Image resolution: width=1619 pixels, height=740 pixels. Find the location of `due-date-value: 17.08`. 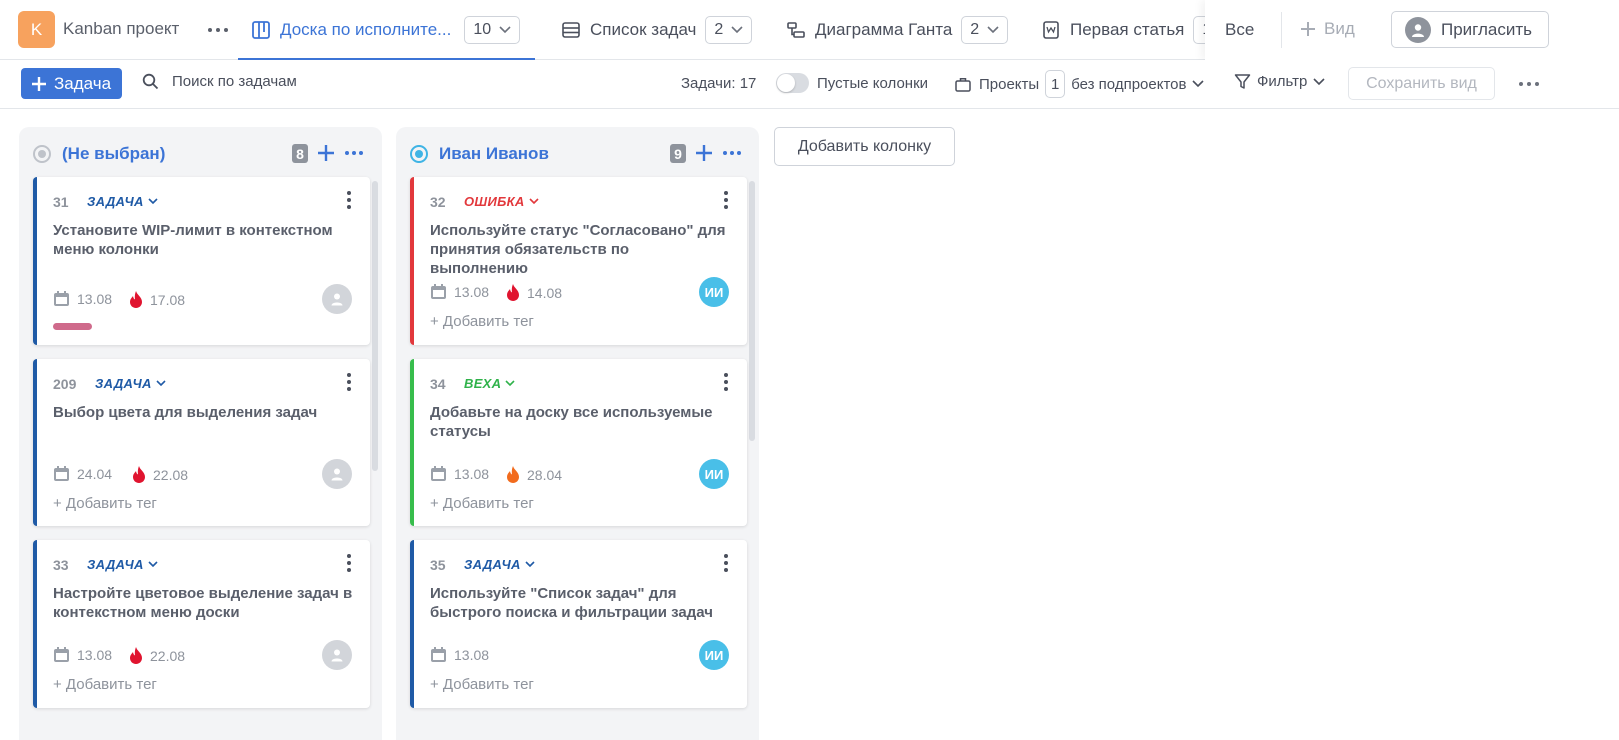

due-date-value: 17.08 is located at coordinates (168, 299).